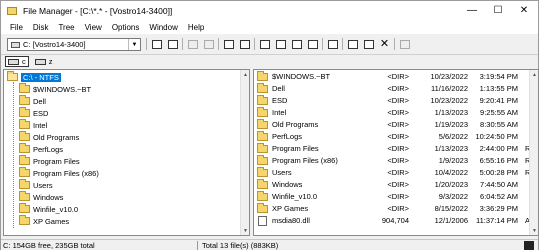 This screenshot has height=250, width=539. Describe the element at coordinates (368, 44) in the screenshot. I see `paste-icon` at that location.